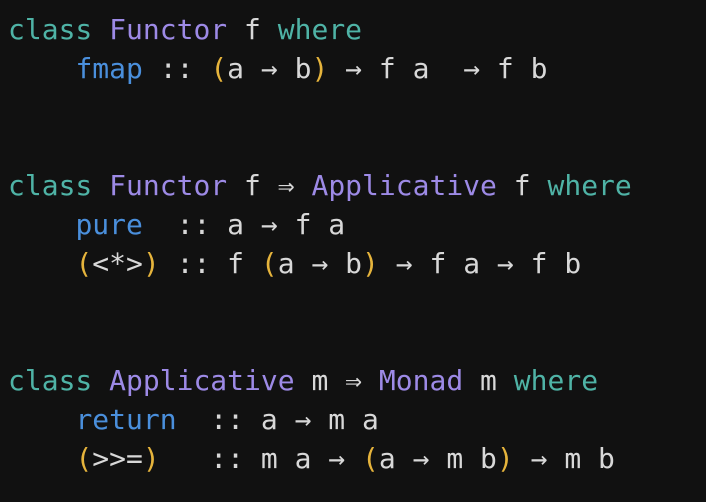 The height and width of the screenshot is (502, 706). What do you see at coordinates (176, 68) in the screenshot?
I see `code-token-text: ::` at bounding box center [176, 68].